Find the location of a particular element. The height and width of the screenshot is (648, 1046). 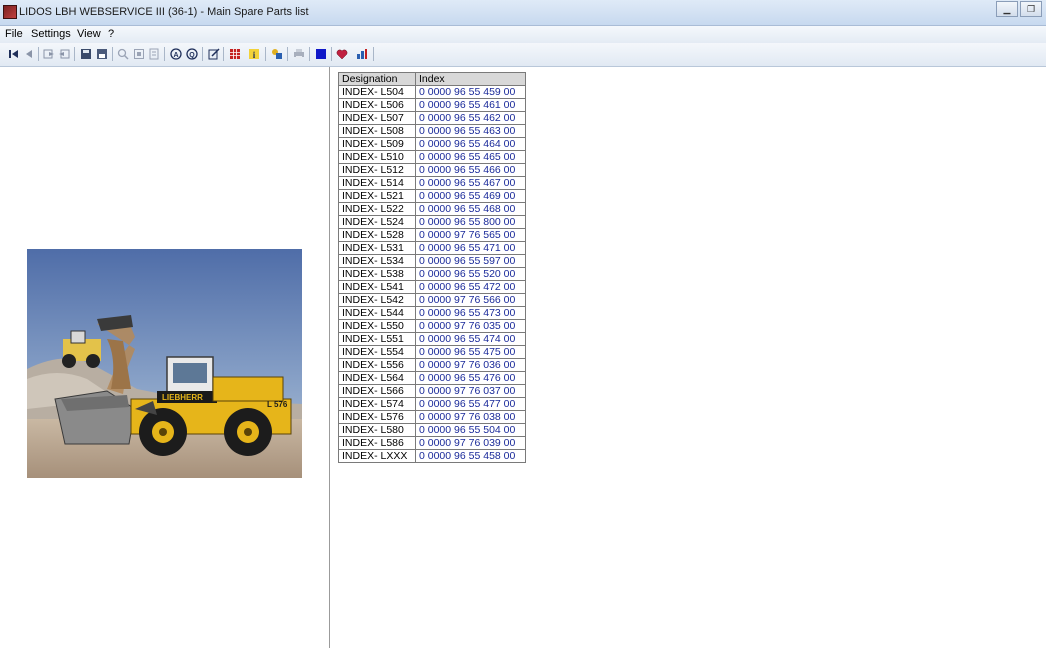

column-header-index: Index is located at coordinates (470, 79).